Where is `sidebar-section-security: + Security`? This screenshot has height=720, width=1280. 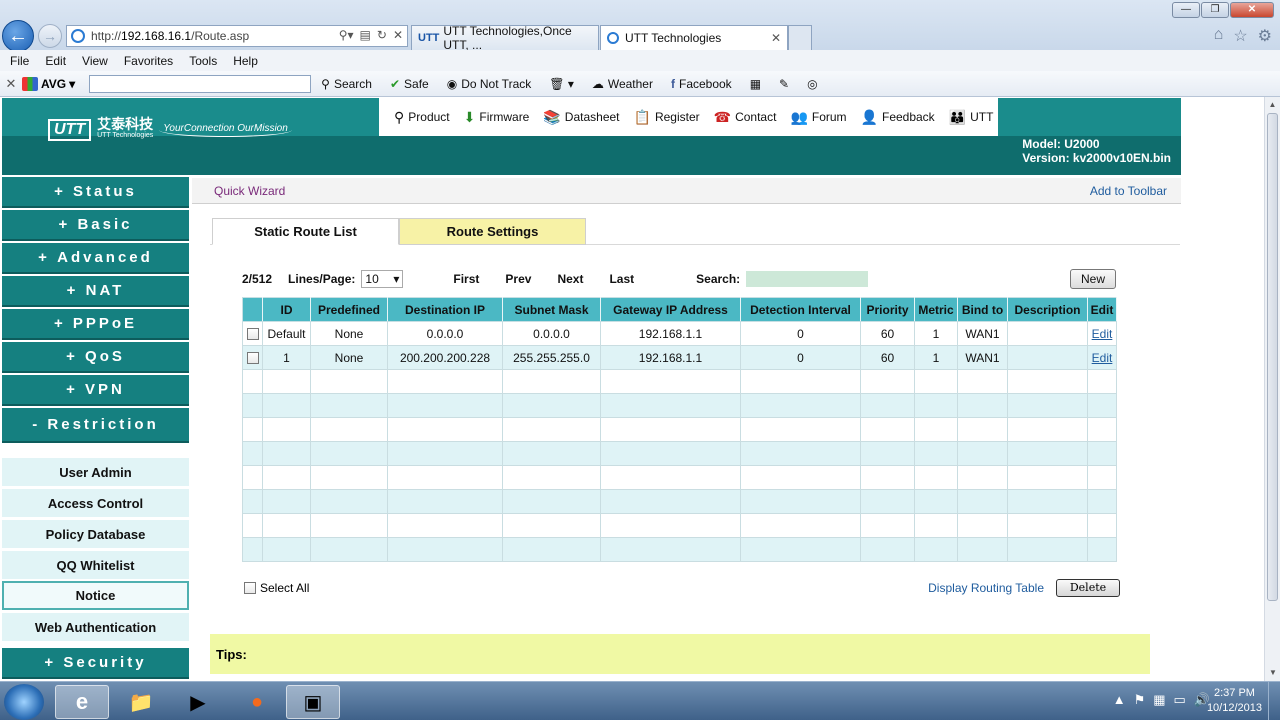 sidebar-section-security: + Security is located at coordinates (95, 663).